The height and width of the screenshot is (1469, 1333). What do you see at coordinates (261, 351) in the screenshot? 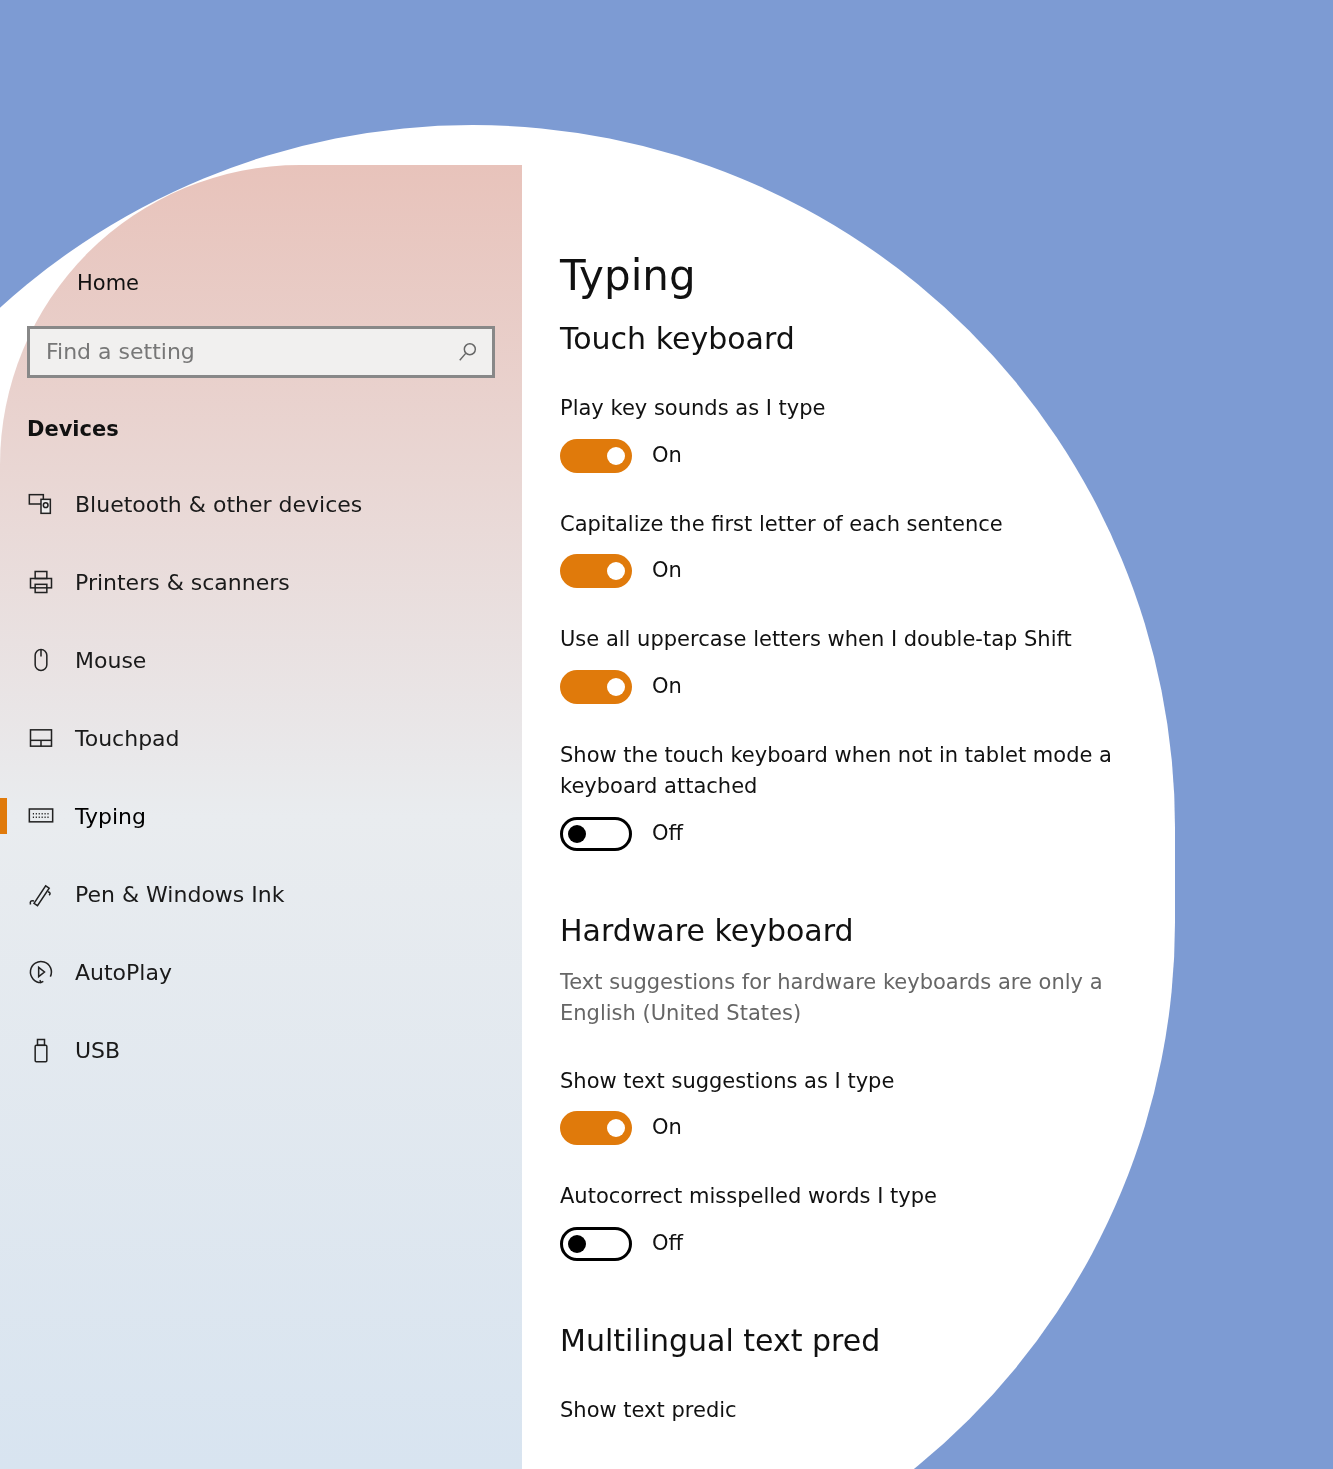
I see `search-field: Find a setting` at bounding box center [261, 351].